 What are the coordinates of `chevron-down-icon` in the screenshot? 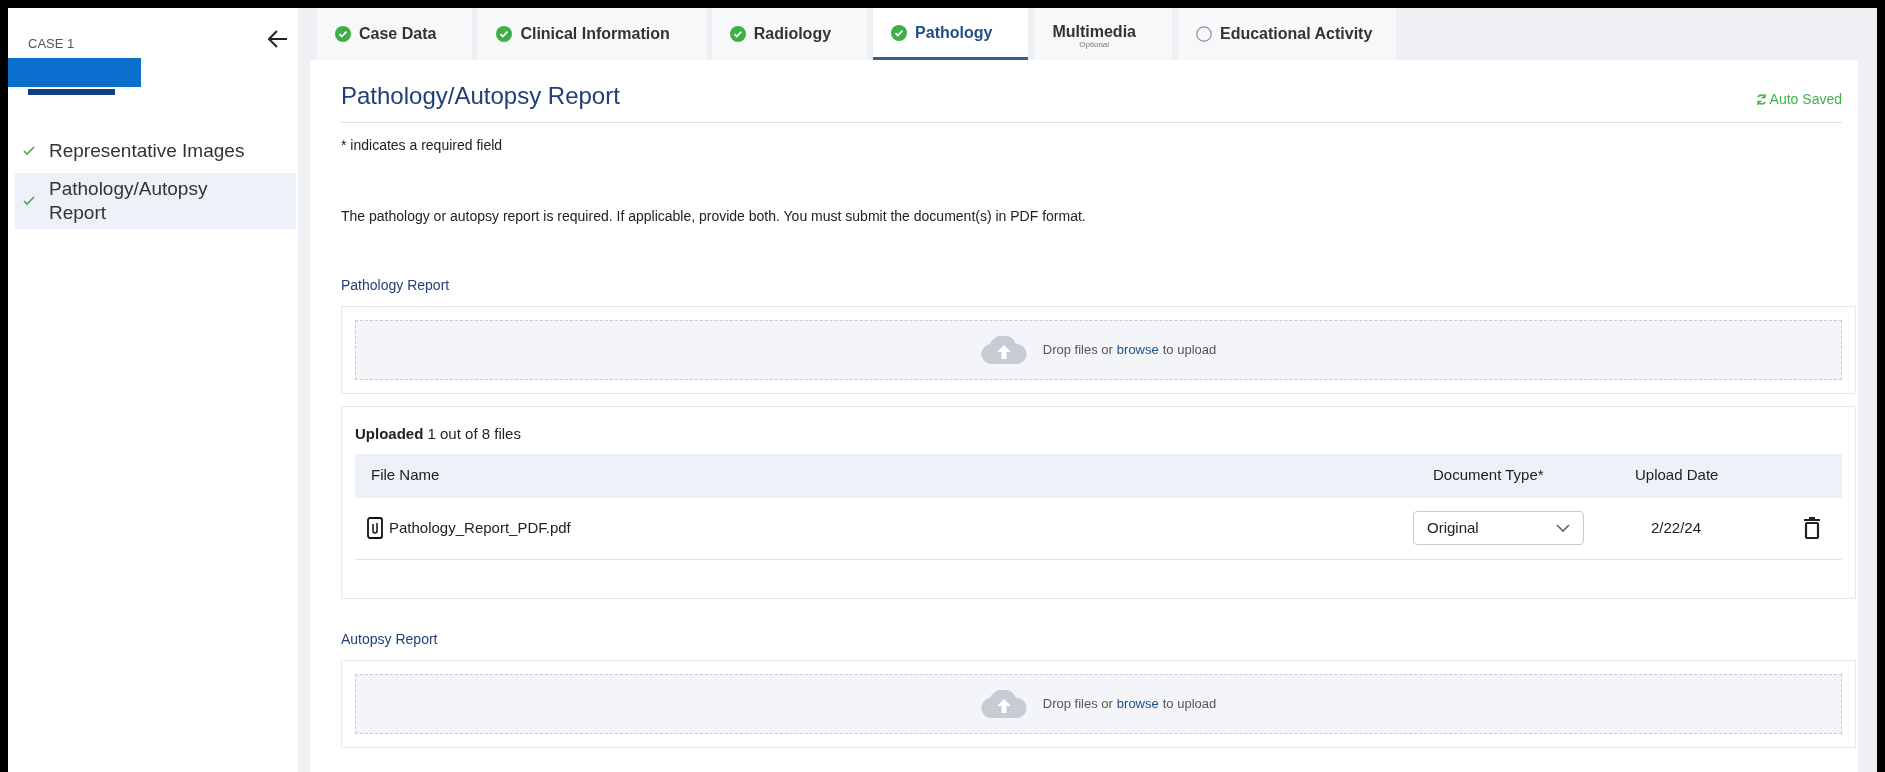 It's located at (1563, 528).